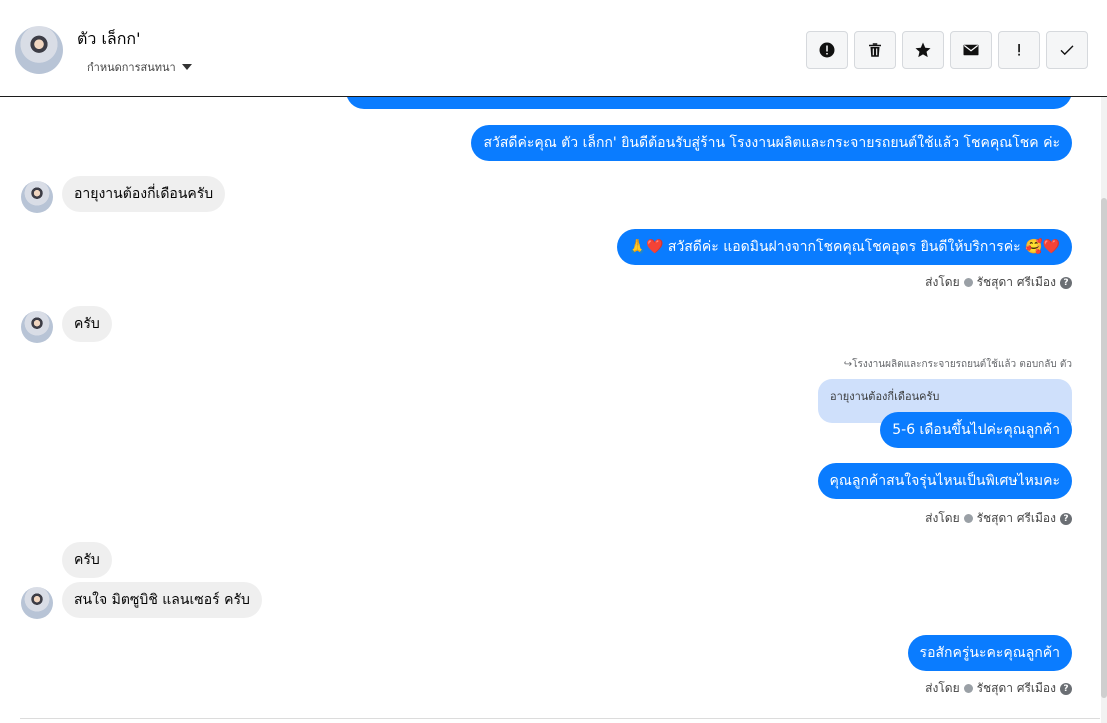 This screenshot has height=723, width=1107. I want to click on star-button, so click(923, 50).